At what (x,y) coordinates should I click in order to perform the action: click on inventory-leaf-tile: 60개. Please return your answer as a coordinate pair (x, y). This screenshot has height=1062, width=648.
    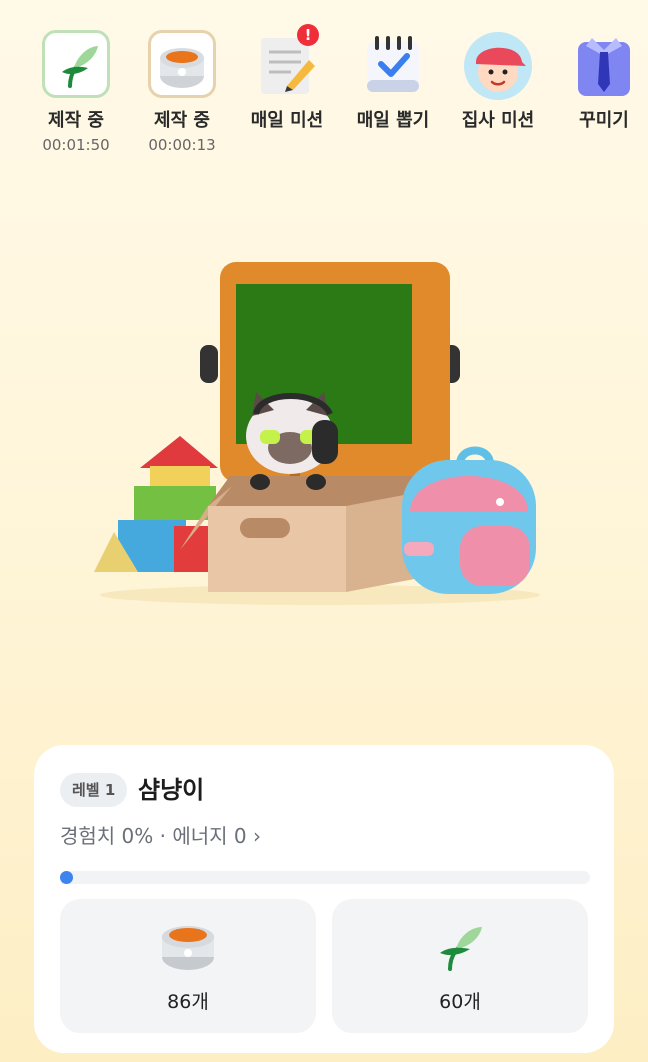
    Looking at the image, I should click on (460, 966).